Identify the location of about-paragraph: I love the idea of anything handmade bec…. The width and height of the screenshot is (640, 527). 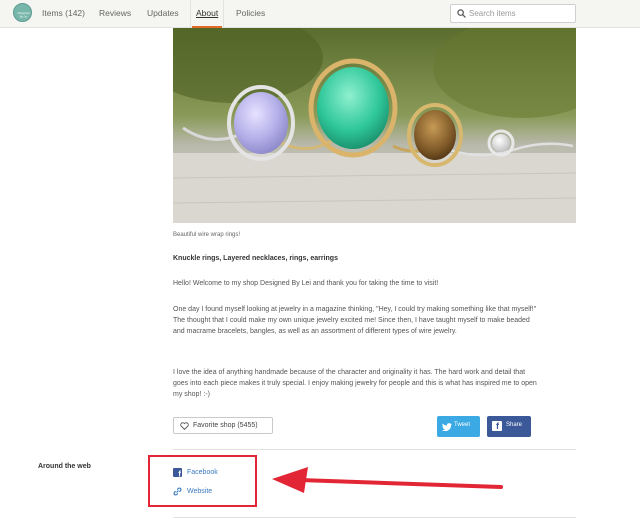
(355, 383).